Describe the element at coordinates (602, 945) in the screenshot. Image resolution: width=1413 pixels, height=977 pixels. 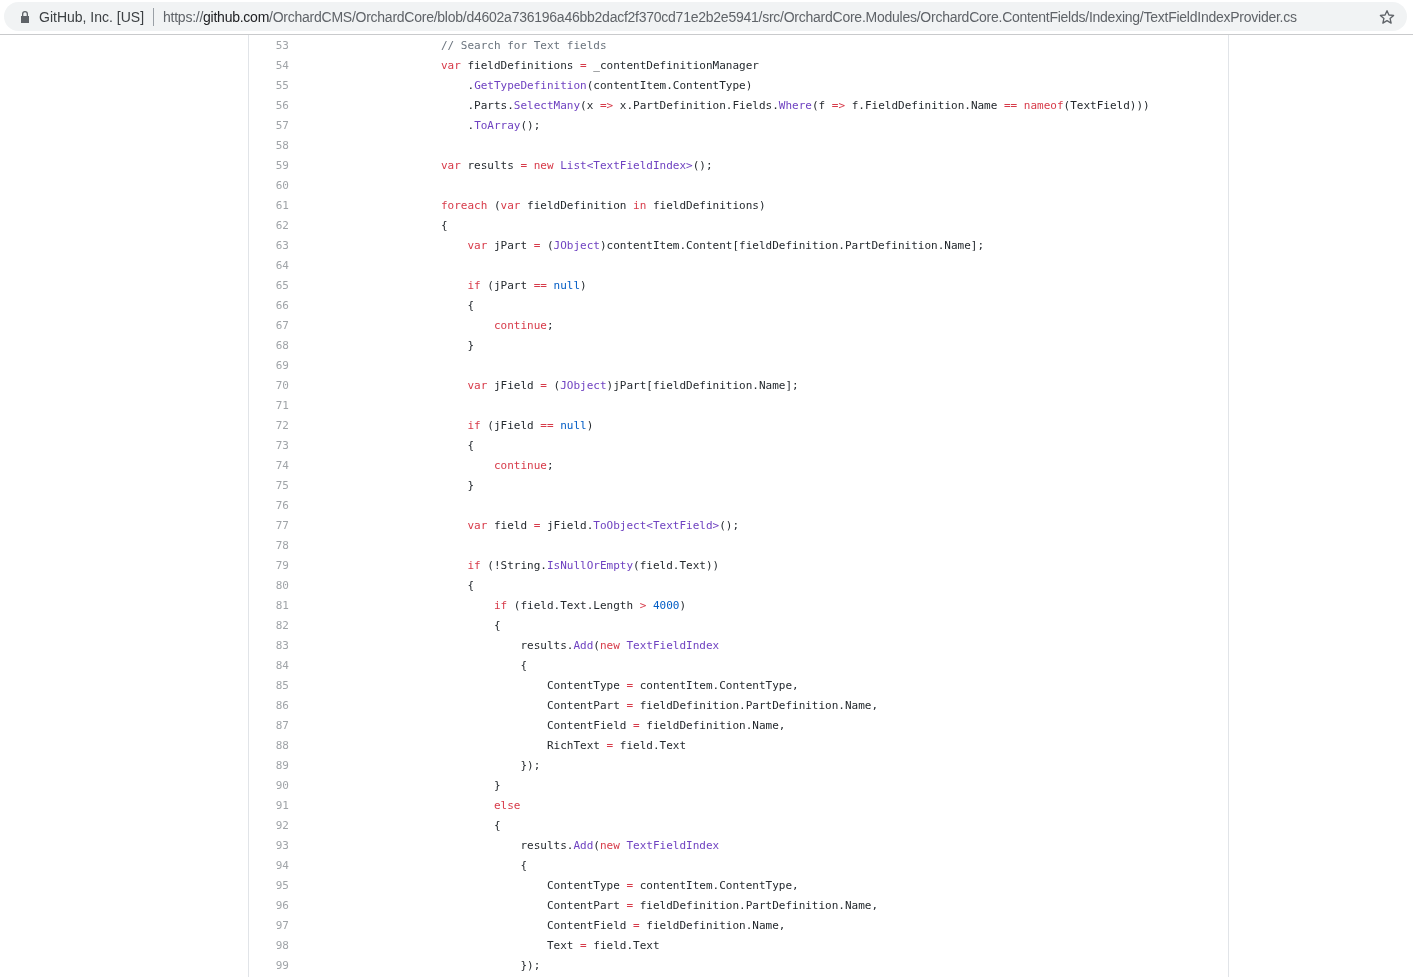
I see `code-line: Text = field.Text` at that location.